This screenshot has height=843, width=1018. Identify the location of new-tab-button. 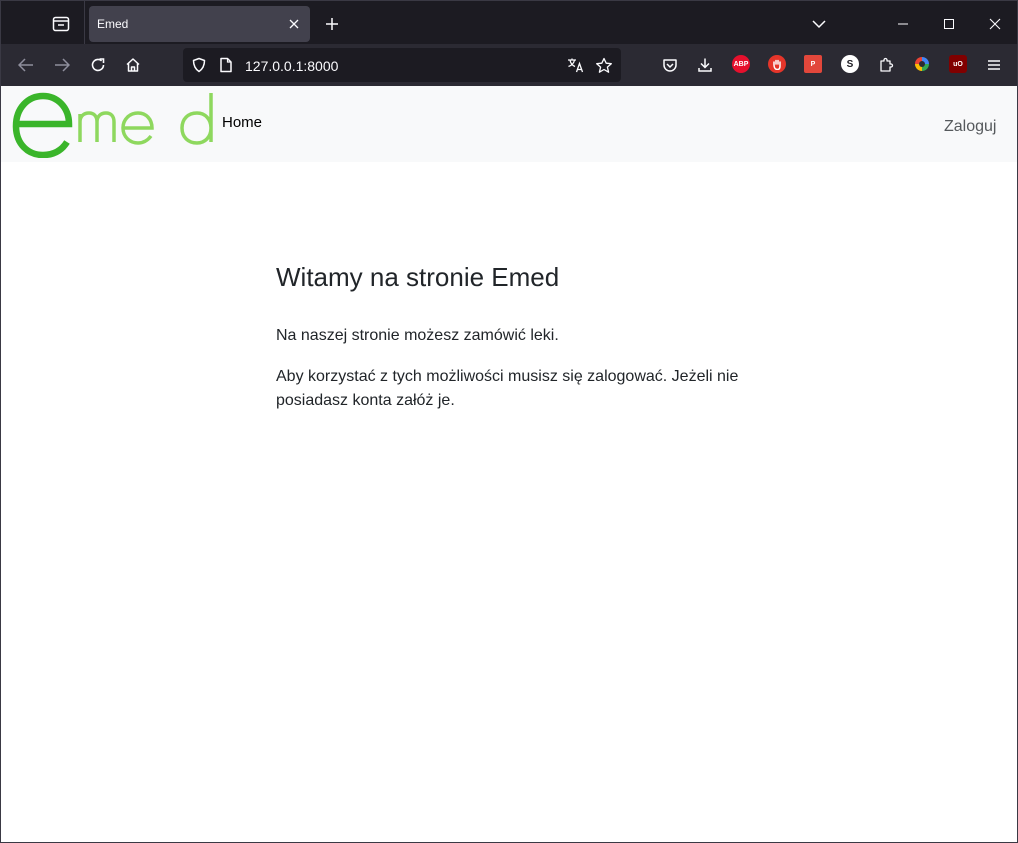
(332, 24).